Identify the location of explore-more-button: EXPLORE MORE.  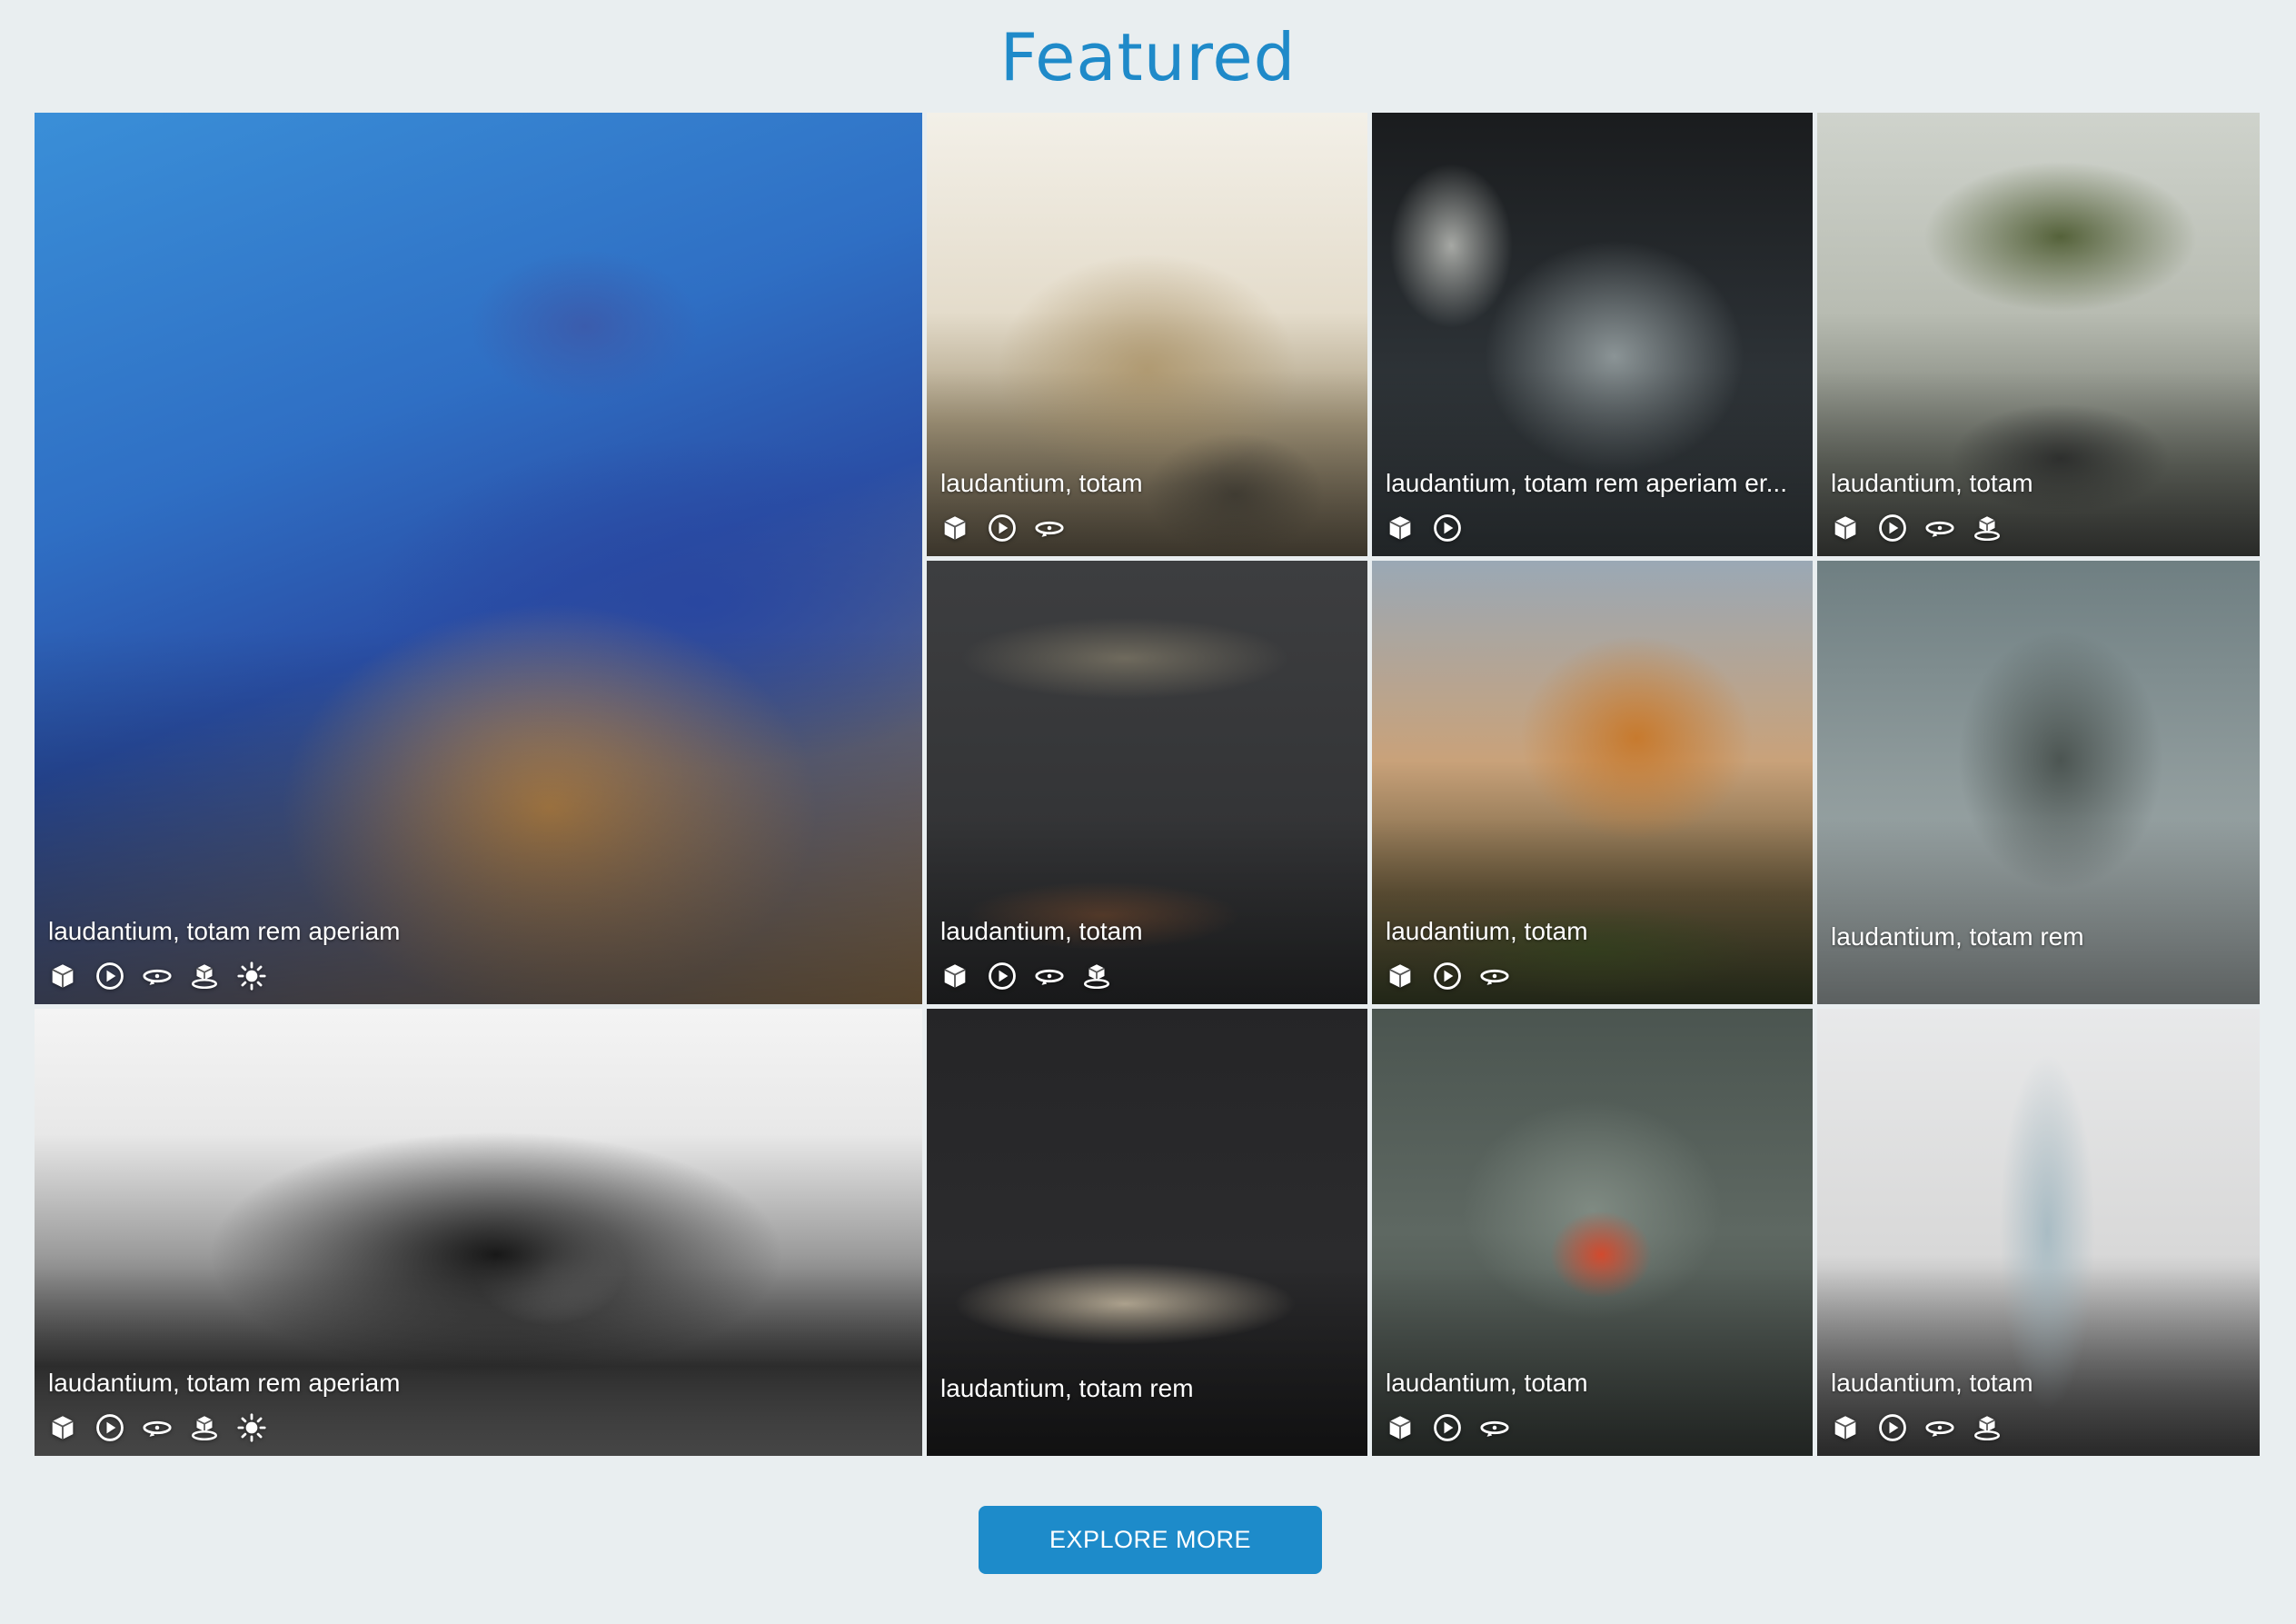
(1150, 1540).